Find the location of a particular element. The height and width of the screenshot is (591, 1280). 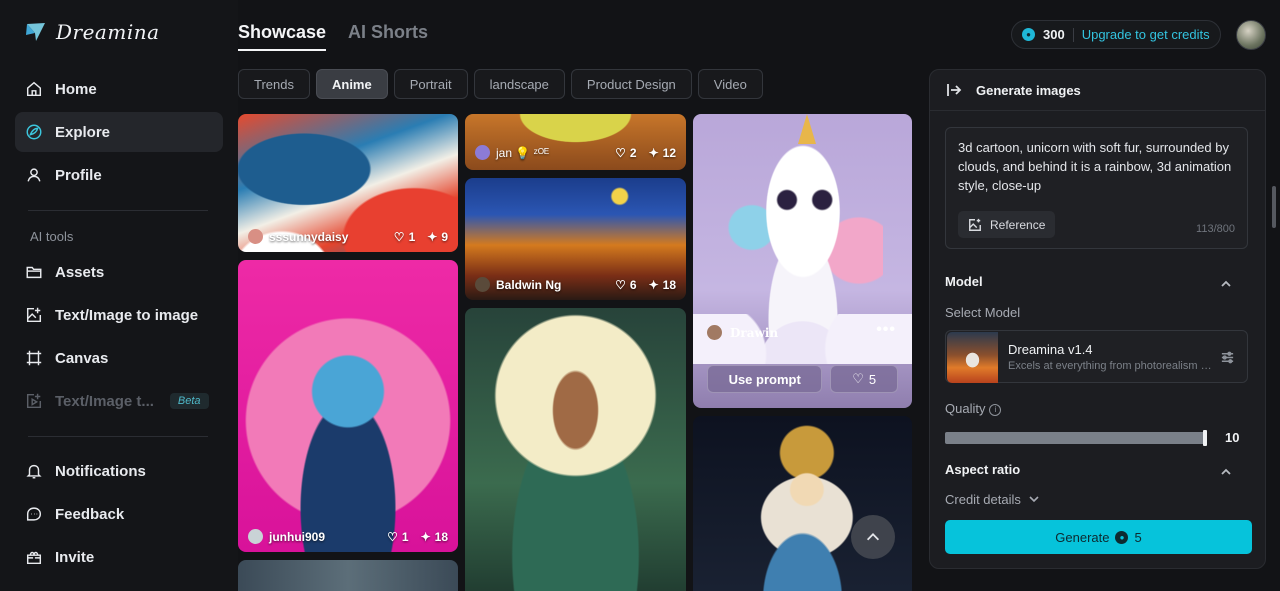

credit-details-toggle: Credit details is located at coordinates (992, 499).